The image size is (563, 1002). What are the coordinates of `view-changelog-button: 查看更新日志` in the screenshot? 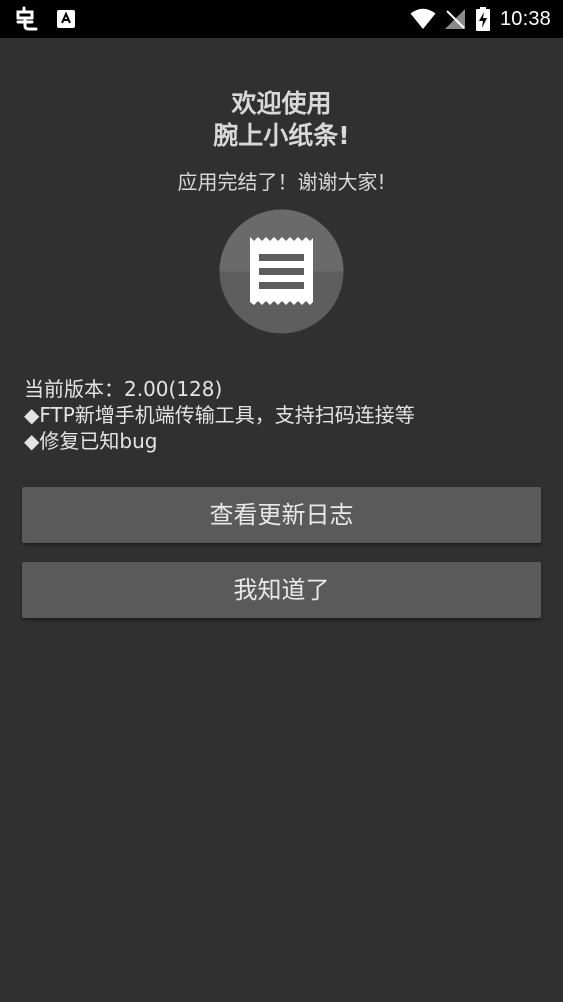 It's located at (281, 515).